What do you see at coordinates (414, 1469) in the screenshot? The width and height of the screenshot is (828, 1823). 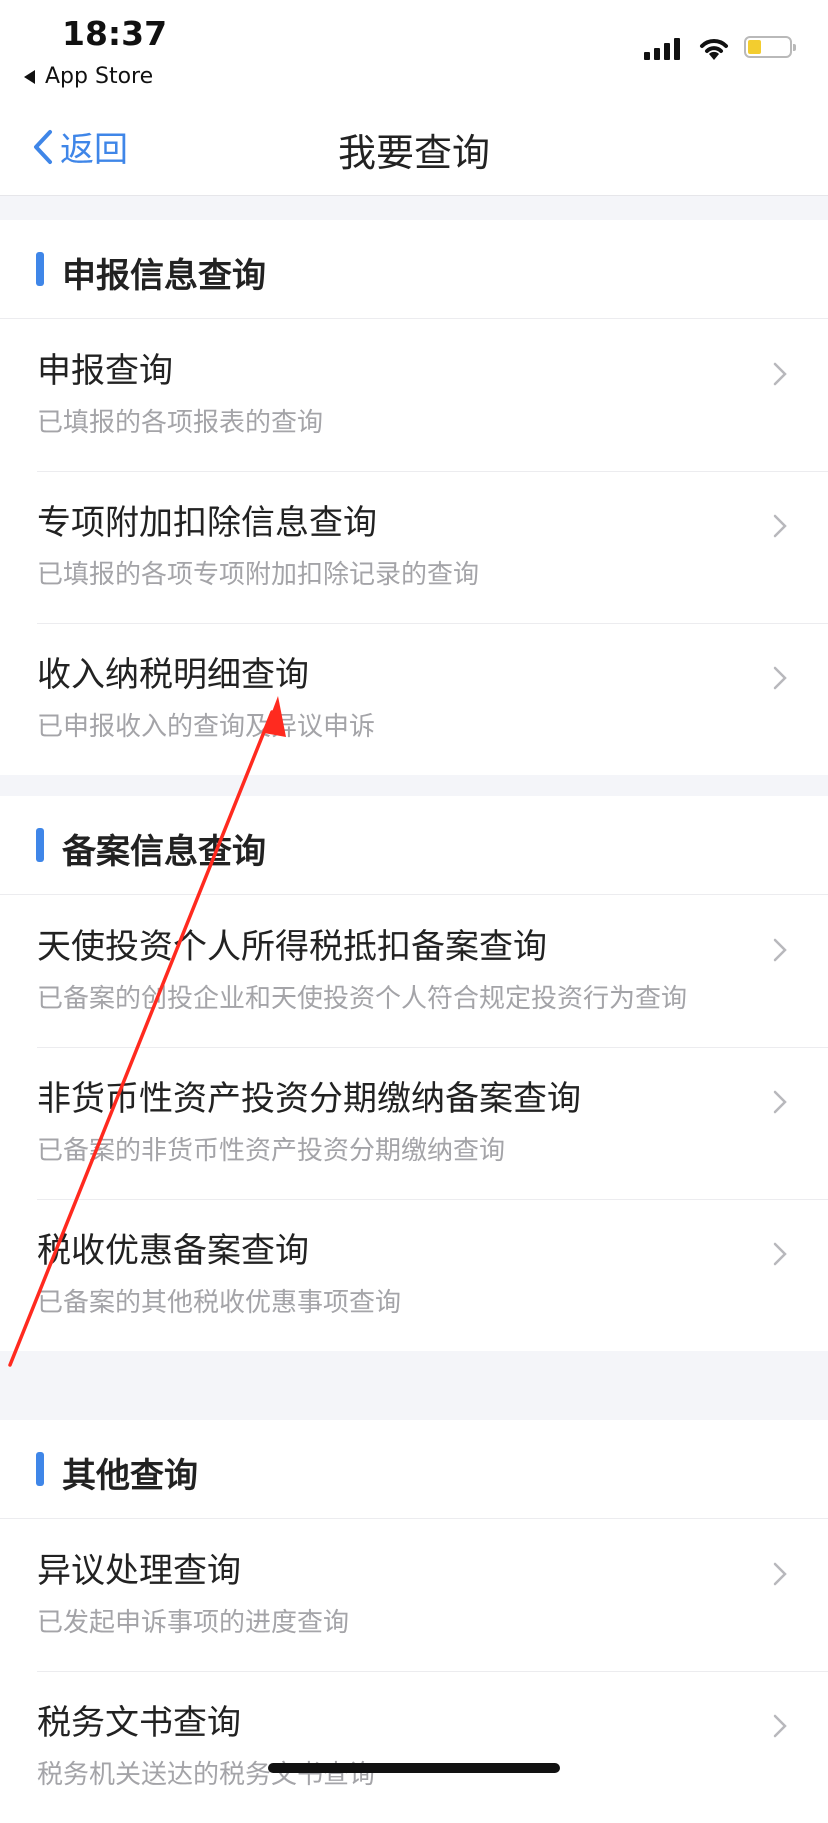 I see `section-header: 其他查询` at bounding box center [414, 1469].